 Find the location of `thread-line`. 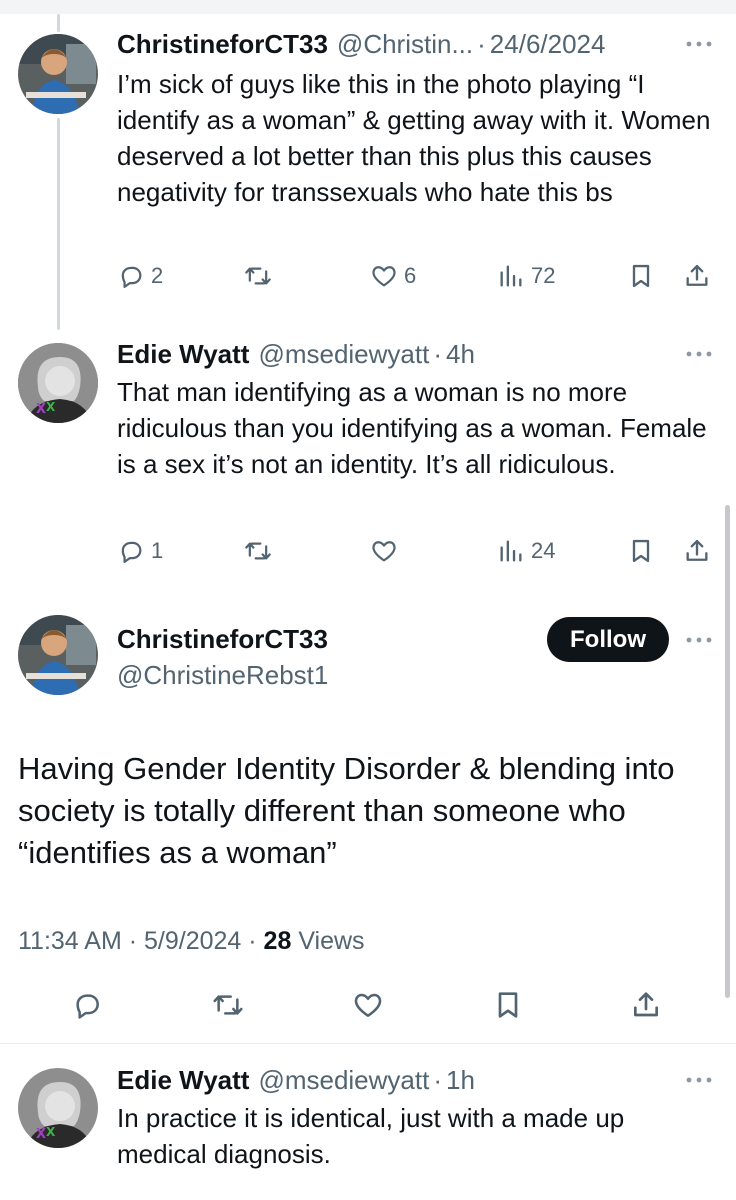

thread-line is located at coordinates (58, 224).